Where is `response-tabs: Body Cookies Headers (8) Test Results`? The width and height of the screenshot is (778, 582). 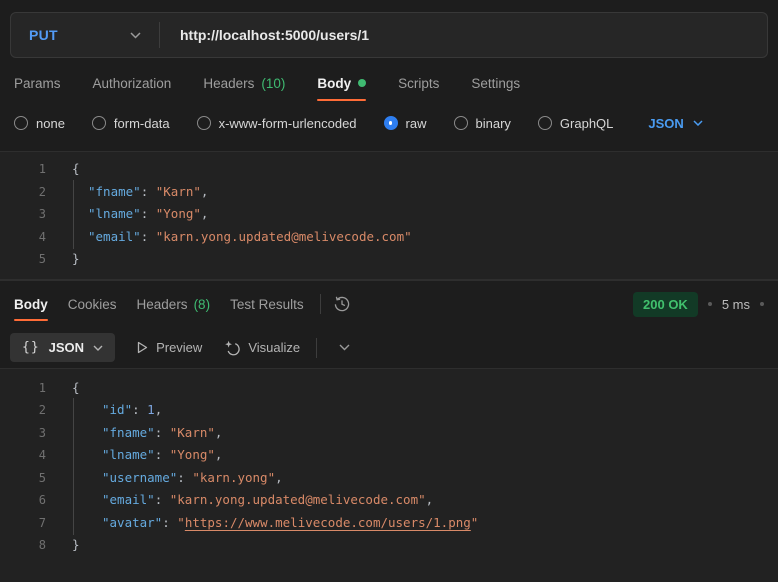
response-tabs: Body Cookies Headers (8) Test Results is located at coordinates (159, 304).